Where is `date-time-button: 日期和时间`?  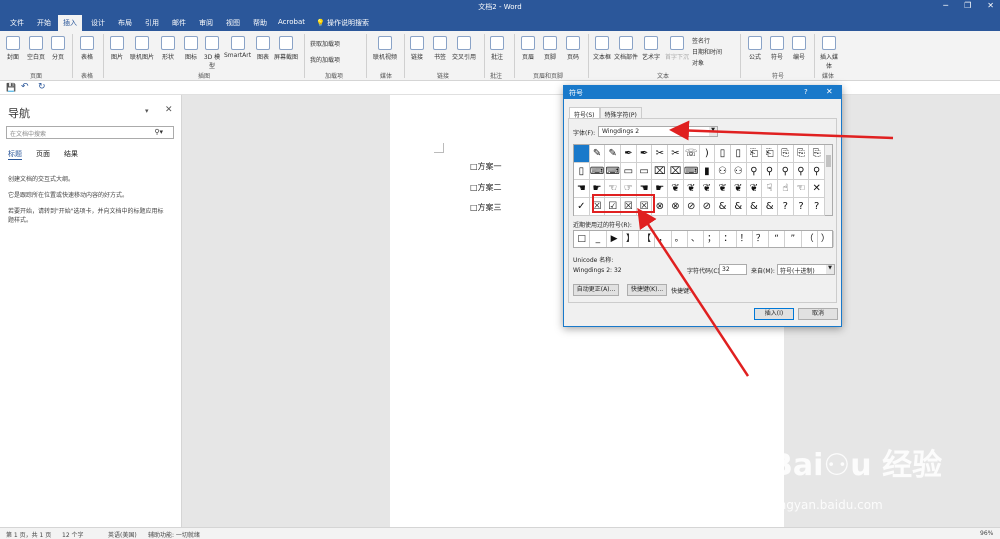 date-time-button: 日期和时间 is located at coordinates (707, 51).